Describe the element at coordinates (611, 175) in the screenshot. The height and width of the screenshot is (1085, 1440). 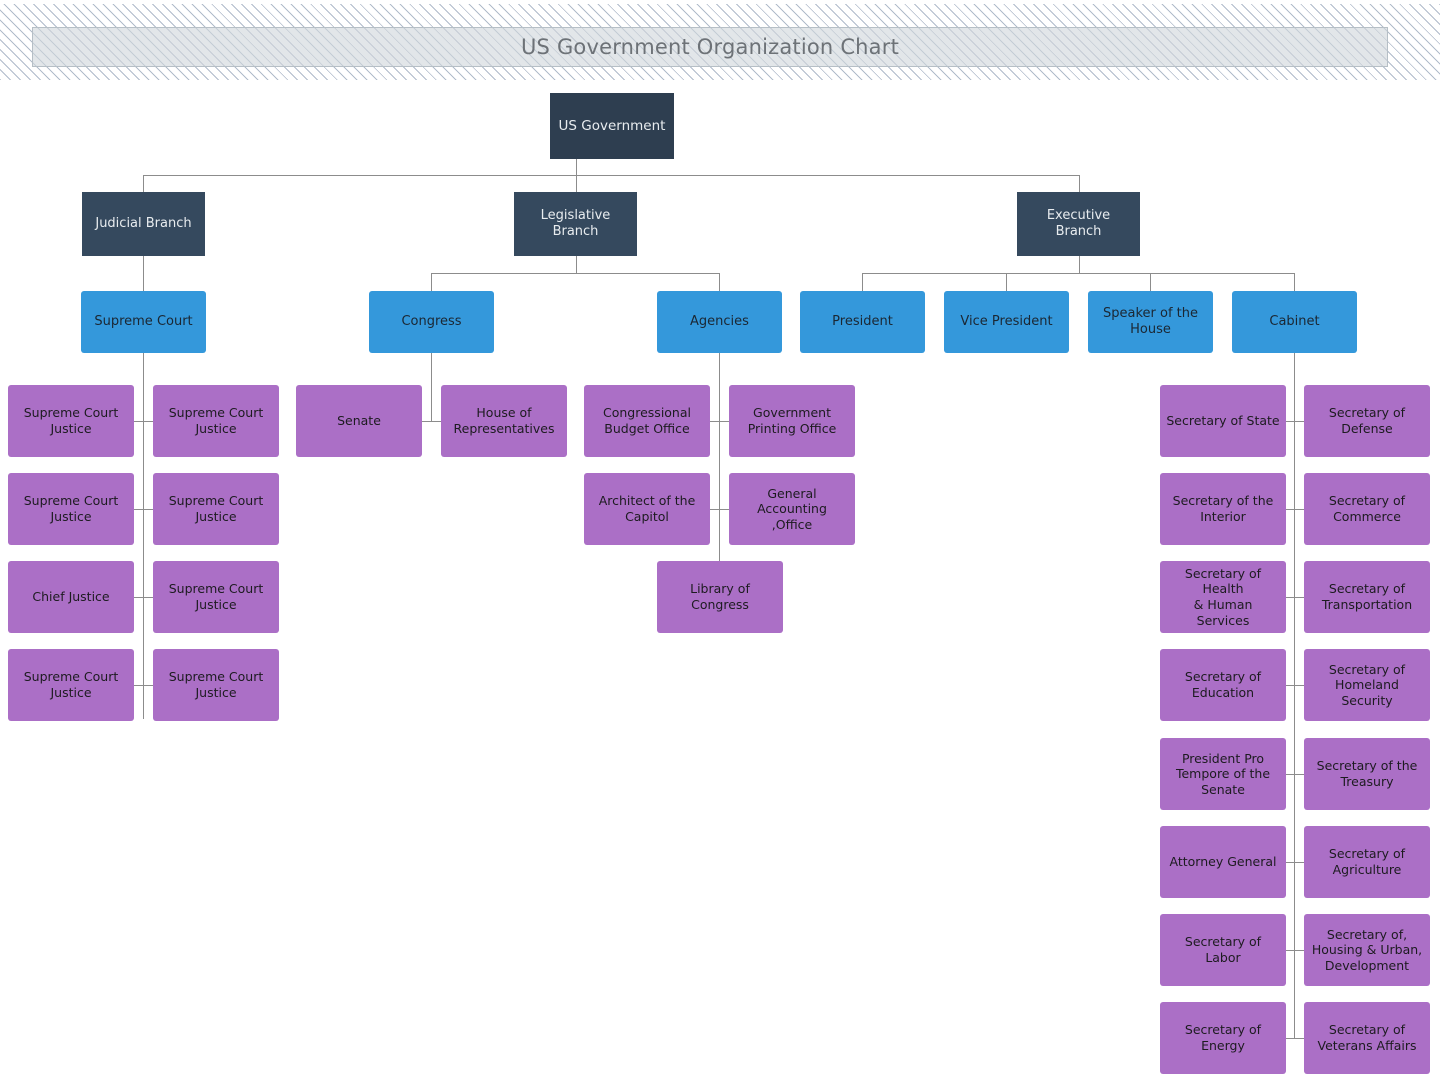
I see `connector-branch-bus` at that location.